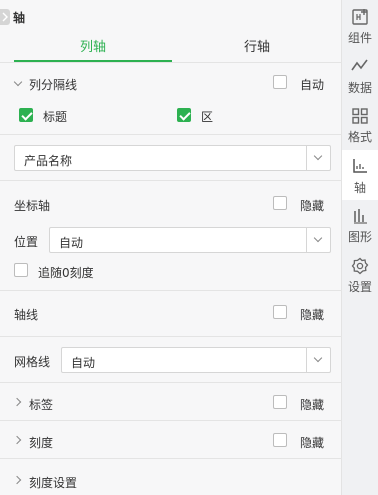 Image resolution: width=378 pixels, height=495 pixels. Describe the element at coordinates (53, 483) in the screenshot. I see `tick-settings-label: 刻度设置` at that location.